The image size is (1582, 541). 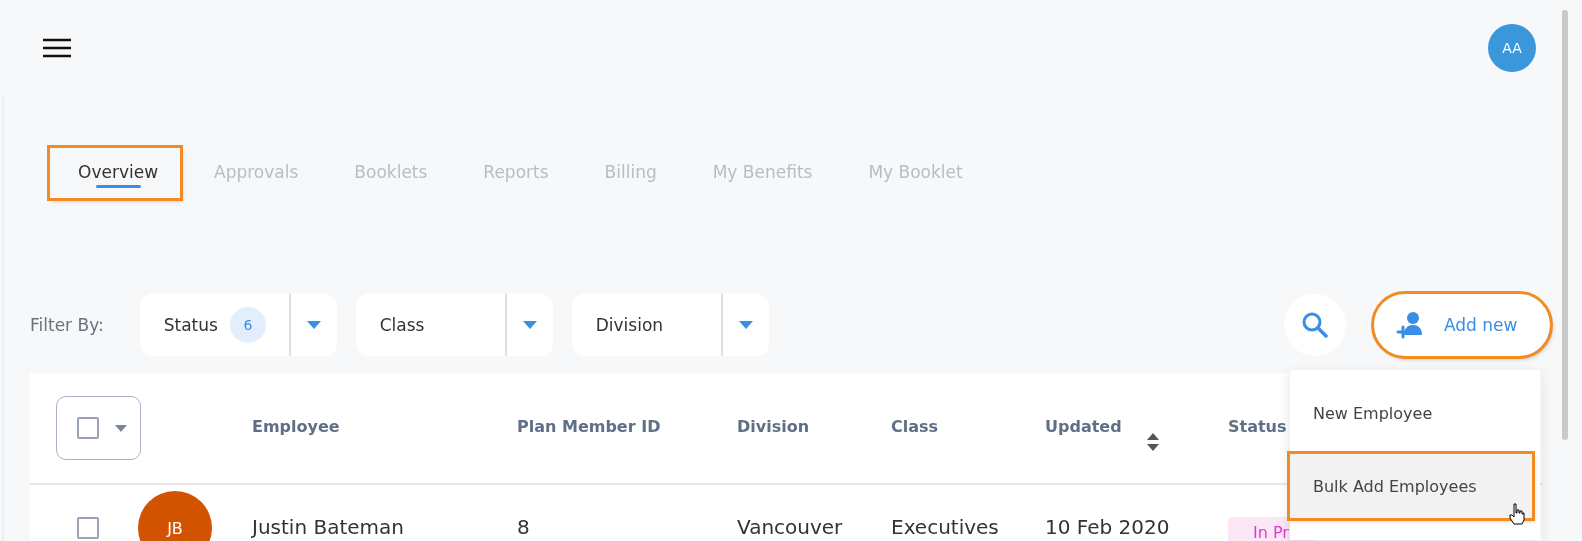 What do you see at coordinates (773, 426) in the screenshot?
I see `column-header: Division` at bounding box center [773, 426].